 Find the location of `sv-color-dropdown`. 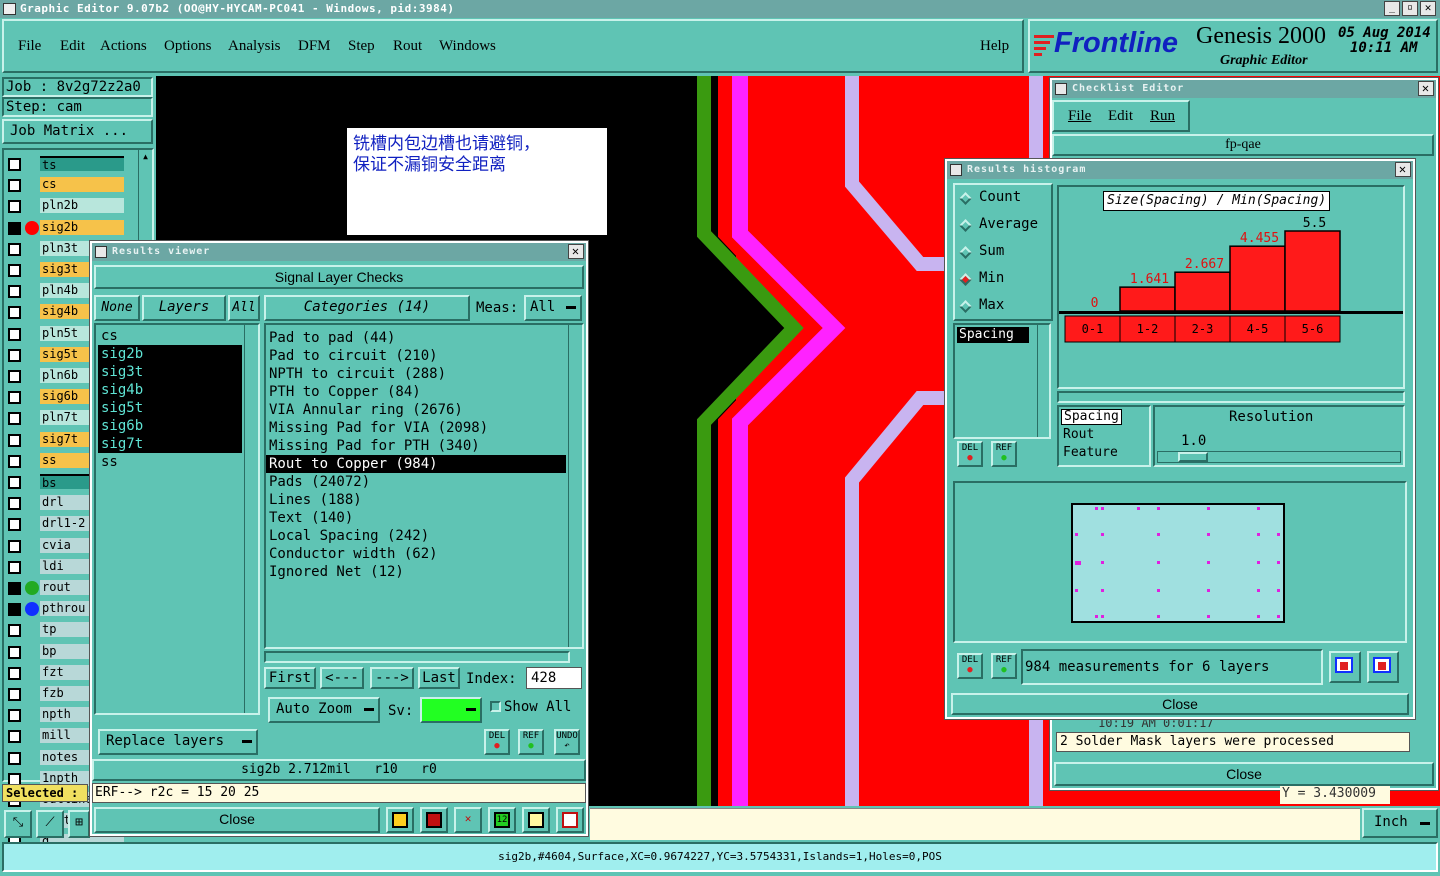

sv-color-dropdown is located at coordinates (451, 710).